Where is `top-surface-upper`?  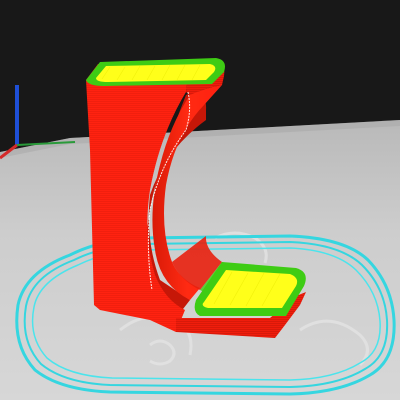
top-surface-upper is located at coordinates (155, 72).